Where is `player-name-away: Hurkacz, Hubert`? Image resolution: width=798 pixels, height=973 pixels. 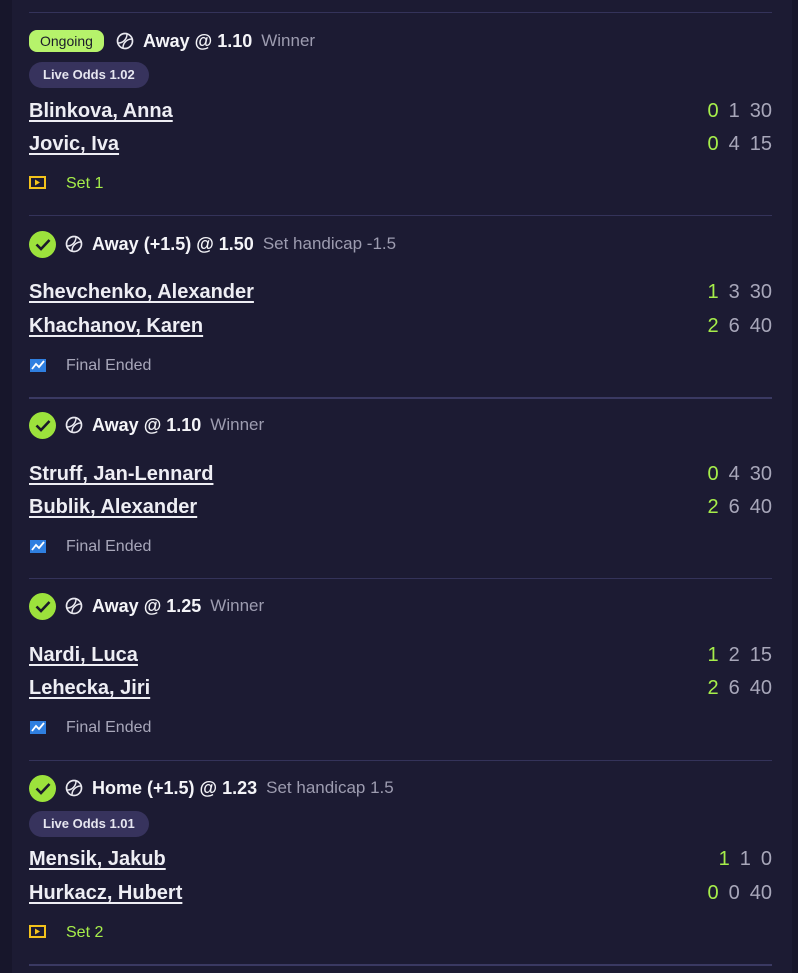 player-name-away: Hurkacz, Hubert is located at coordinates (105, 893).